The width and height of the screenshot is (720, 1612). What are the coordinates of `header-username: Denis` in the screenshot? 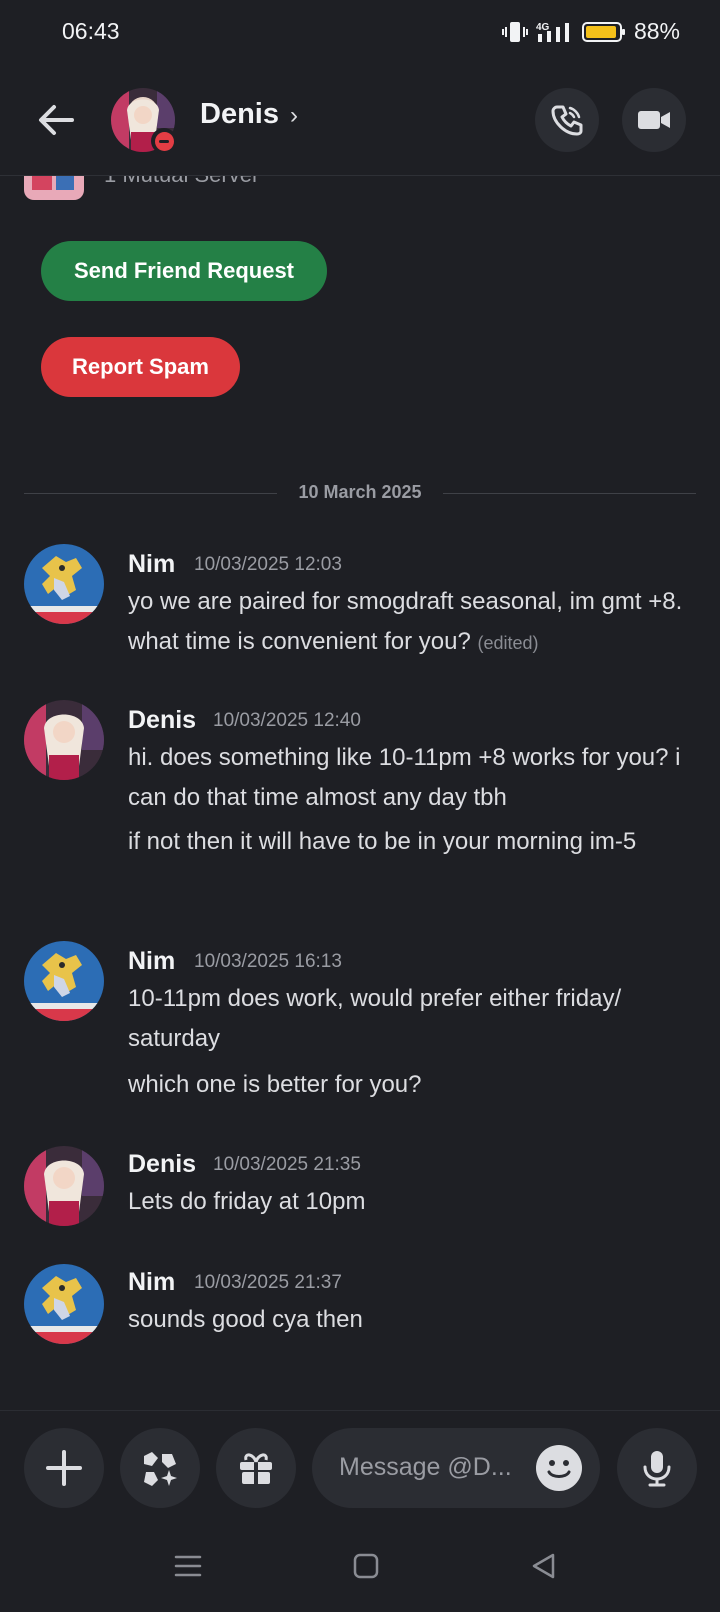 It's located at (239, 114).